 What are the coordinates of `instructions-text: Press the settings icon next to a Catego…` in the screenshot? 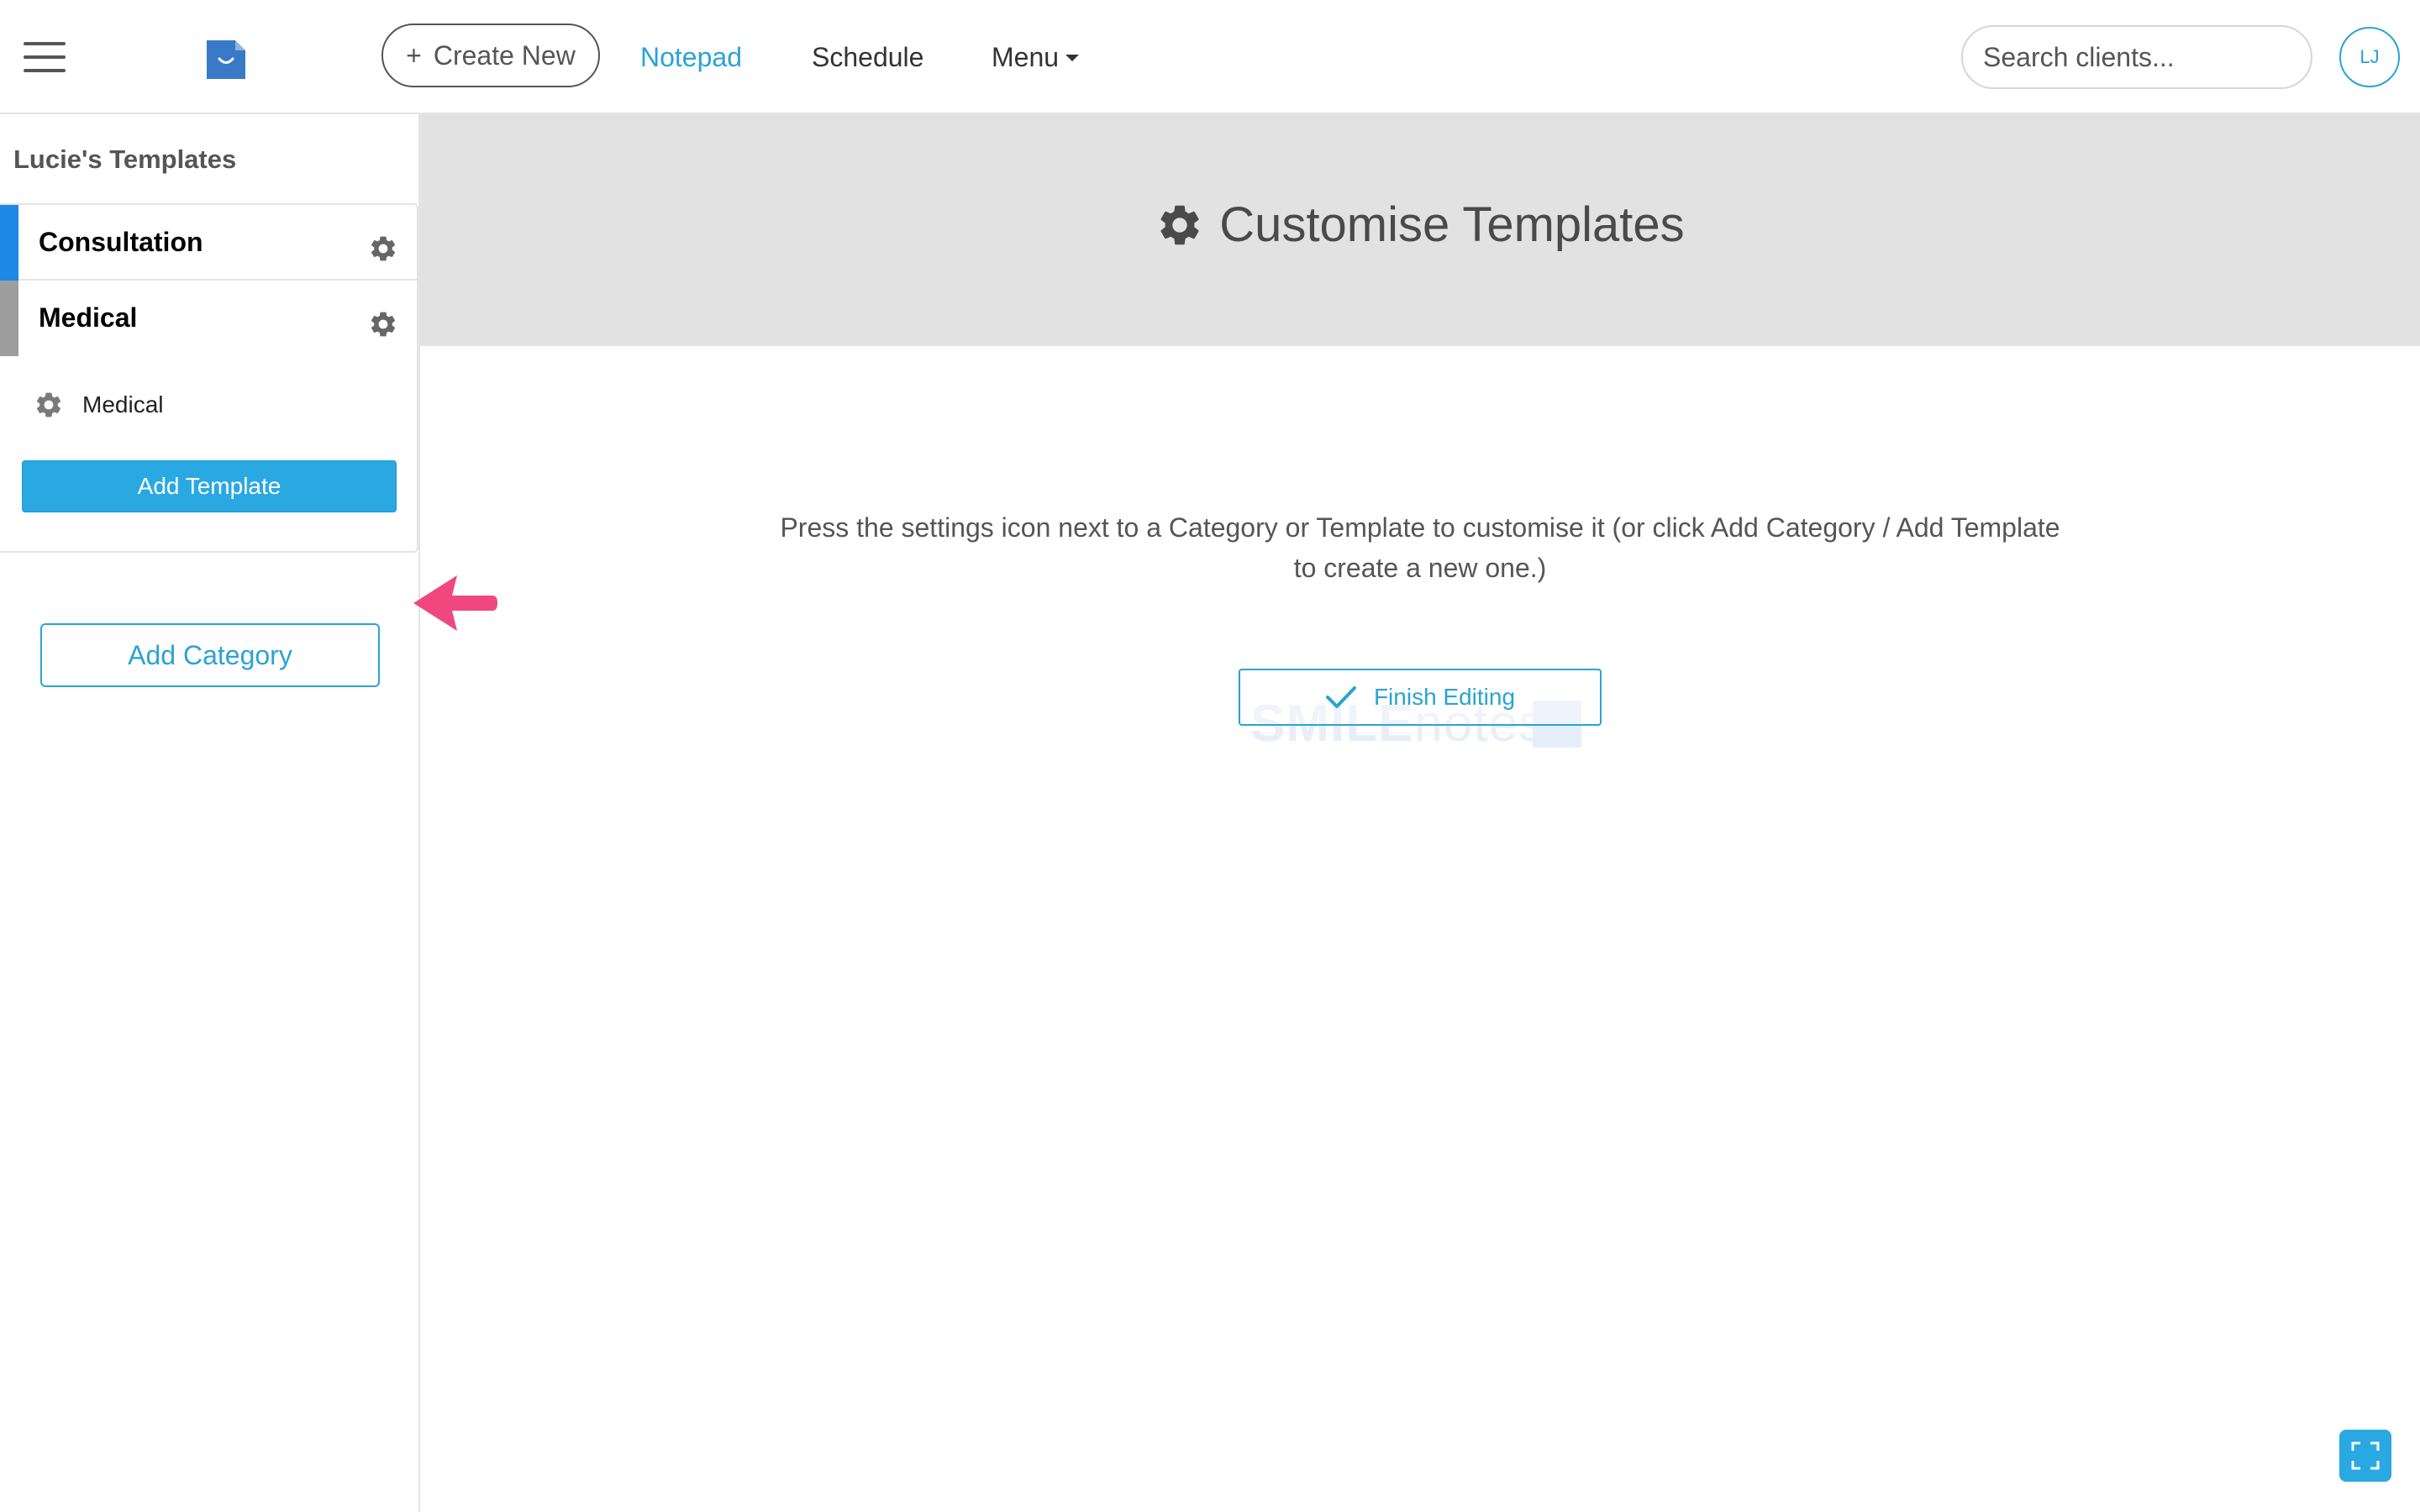 It's located at (1420, 547).